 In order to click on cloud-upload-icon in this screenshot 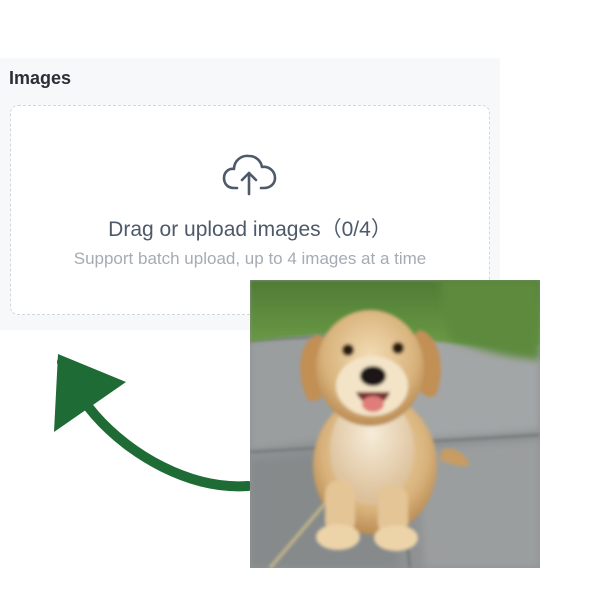, I will do `click(250, 174)`.